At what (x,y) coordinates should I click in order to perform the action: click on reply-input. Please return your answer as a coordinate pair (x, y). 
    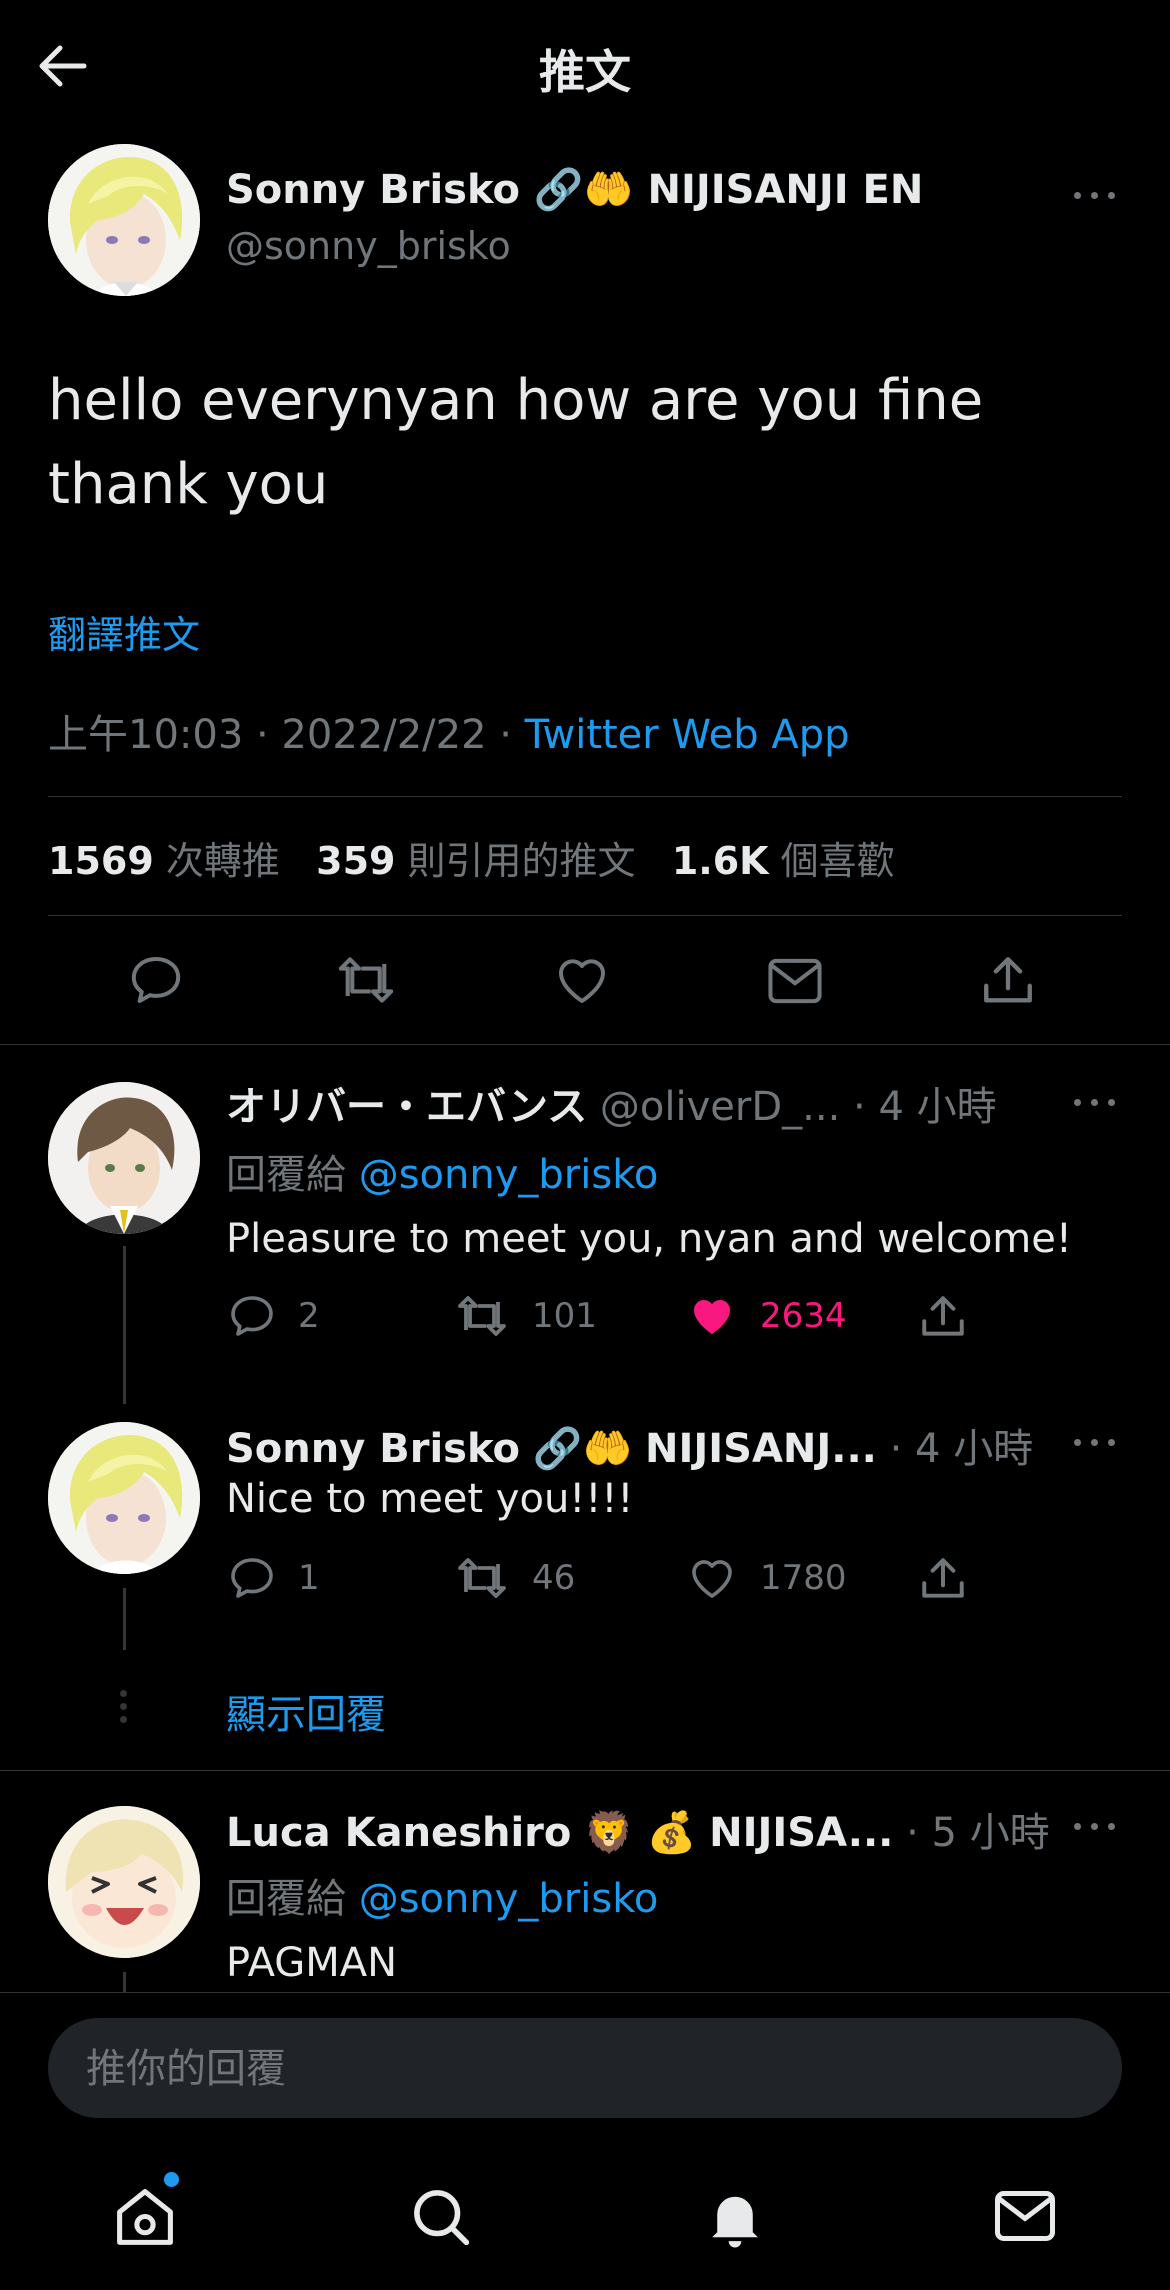
    Looking at the image, I should click on (586, 2069).